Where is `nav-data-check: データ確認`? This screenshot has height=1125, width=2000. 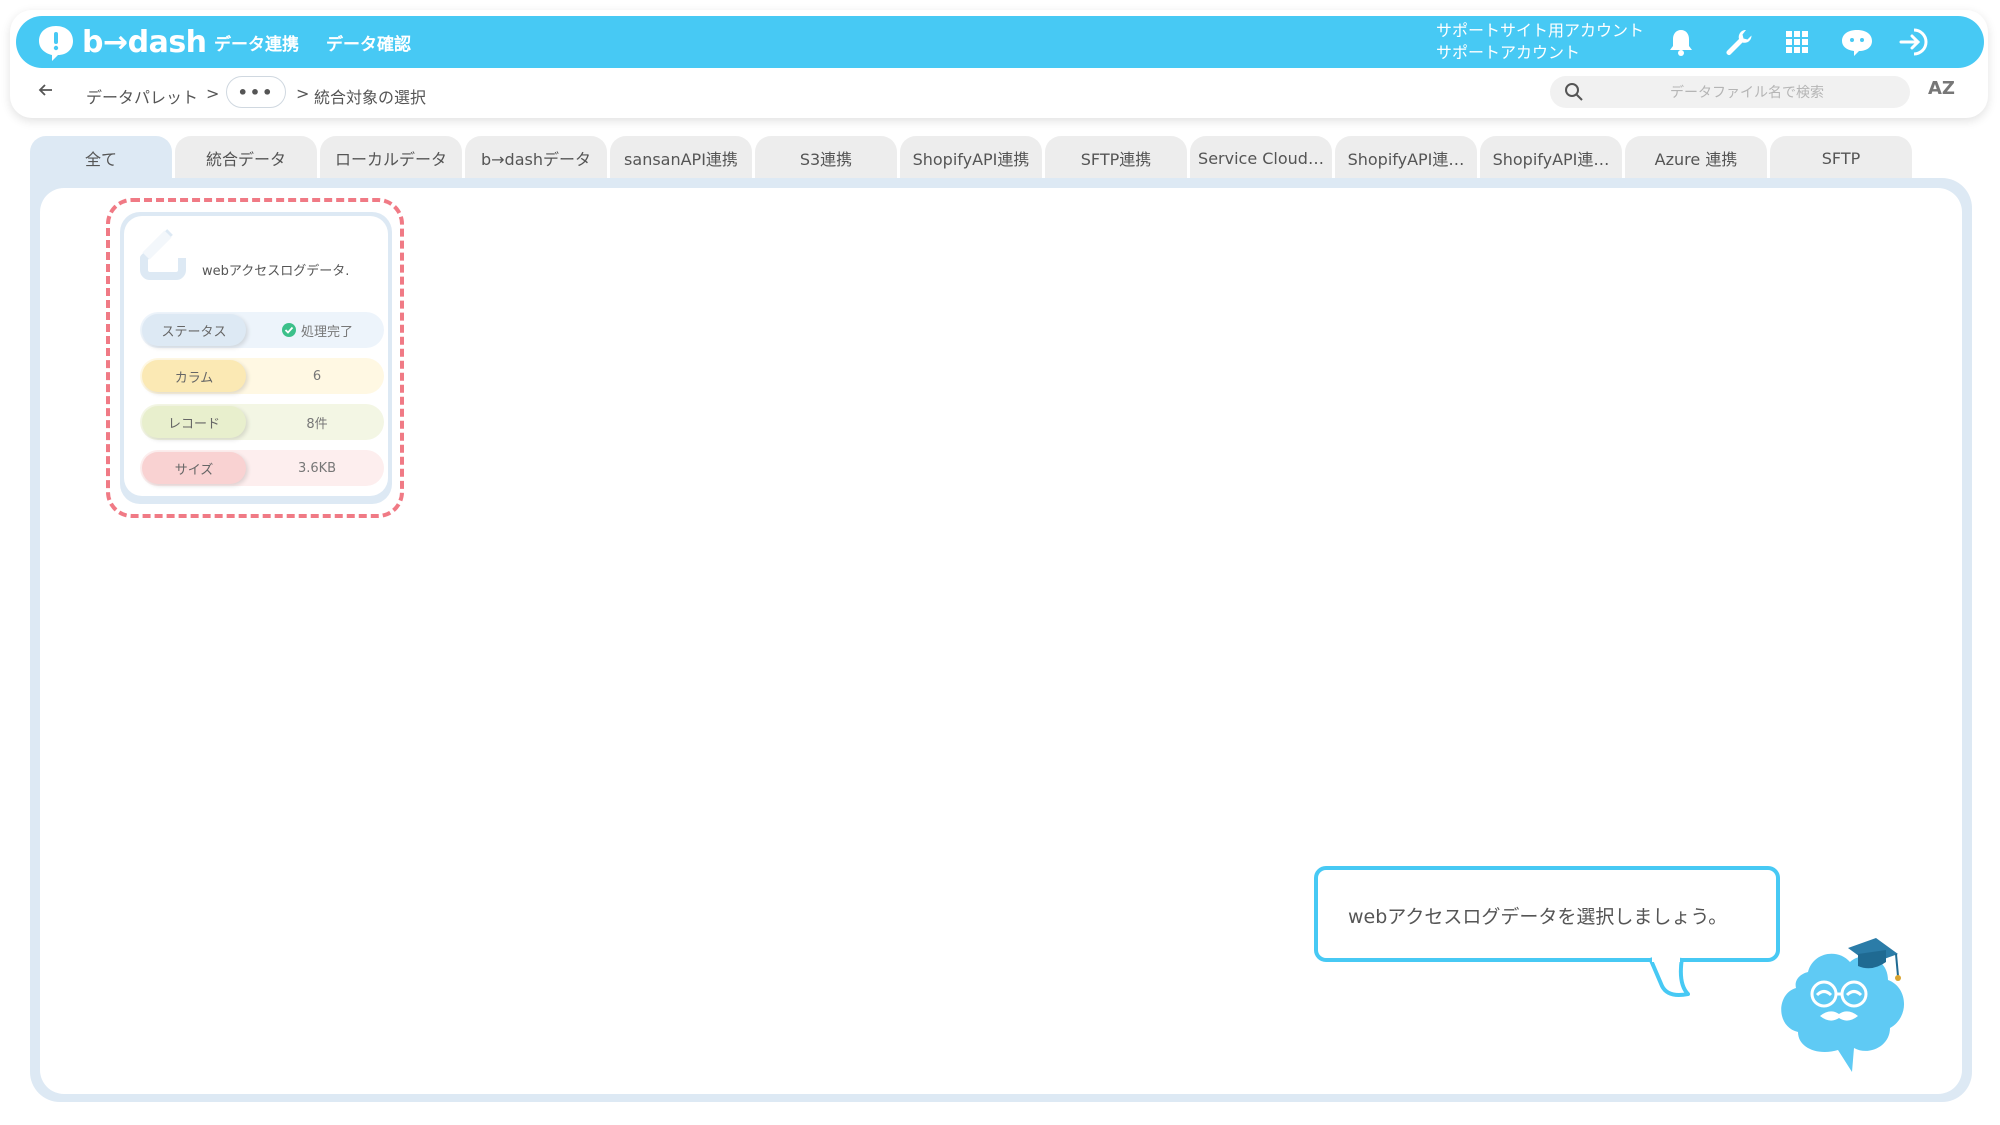
nav-data-check: データ確認 is located at coordinates (368, 42).